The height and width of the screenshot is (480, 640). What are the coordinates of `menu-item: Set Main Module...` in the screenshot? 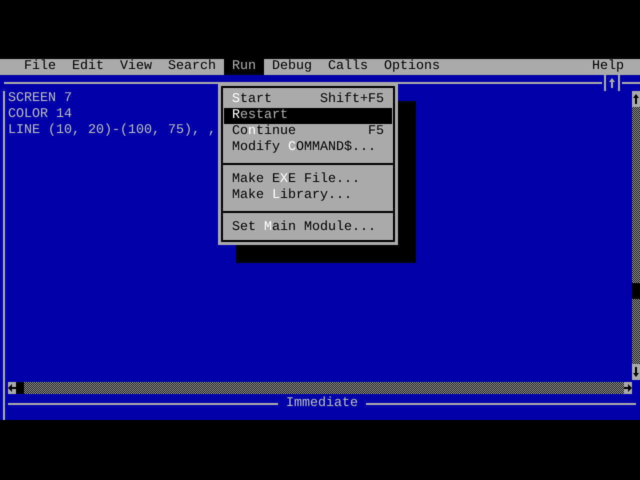 It's located at (308, 228).